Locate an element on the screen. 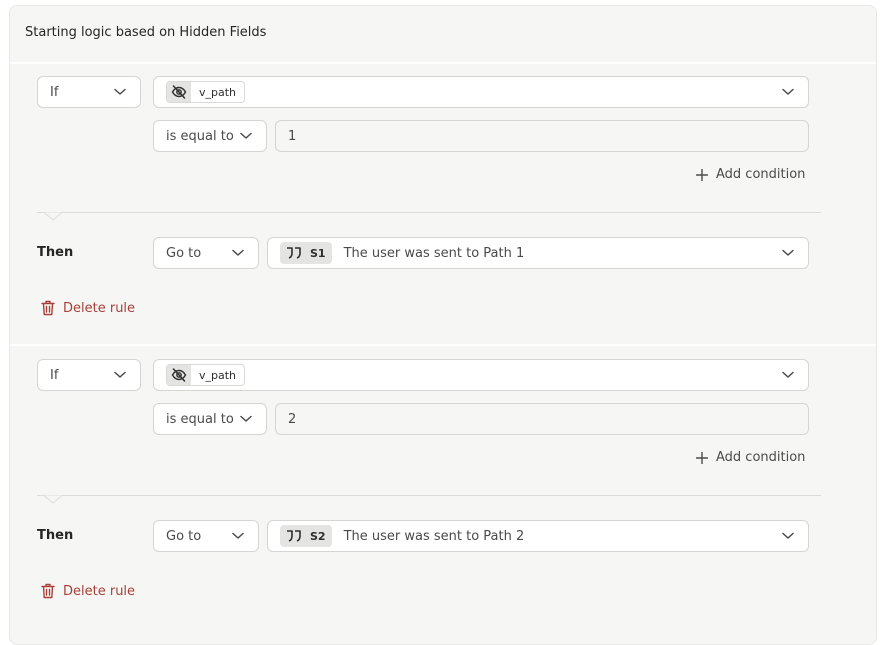 Image resolution: width=889 pixels, height=645 pixels. target-text: The user was sent to Path 2 is located at coordinates (434, 536).